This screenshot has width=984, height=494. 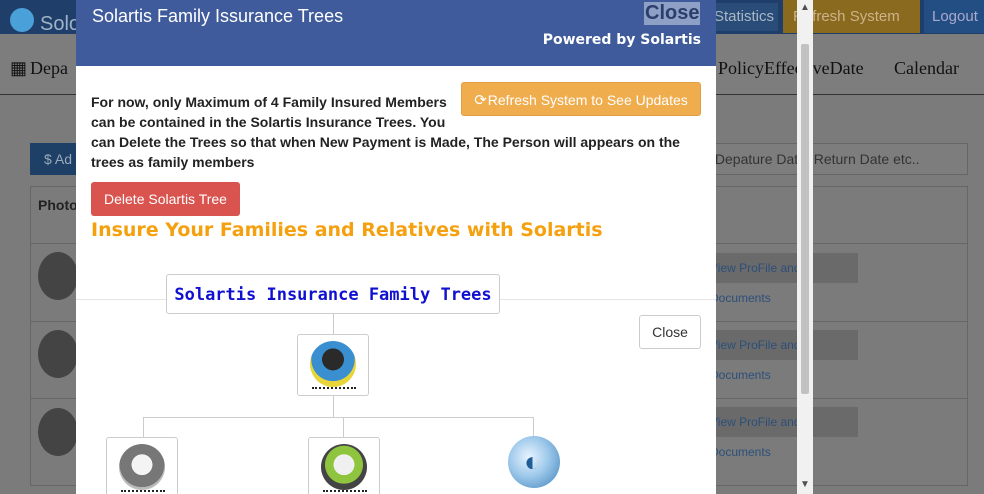 What do you see at coordinates (49, 68) in the screenshot?
I see `tab-departure: Depa` at bounding box center [49, 68].